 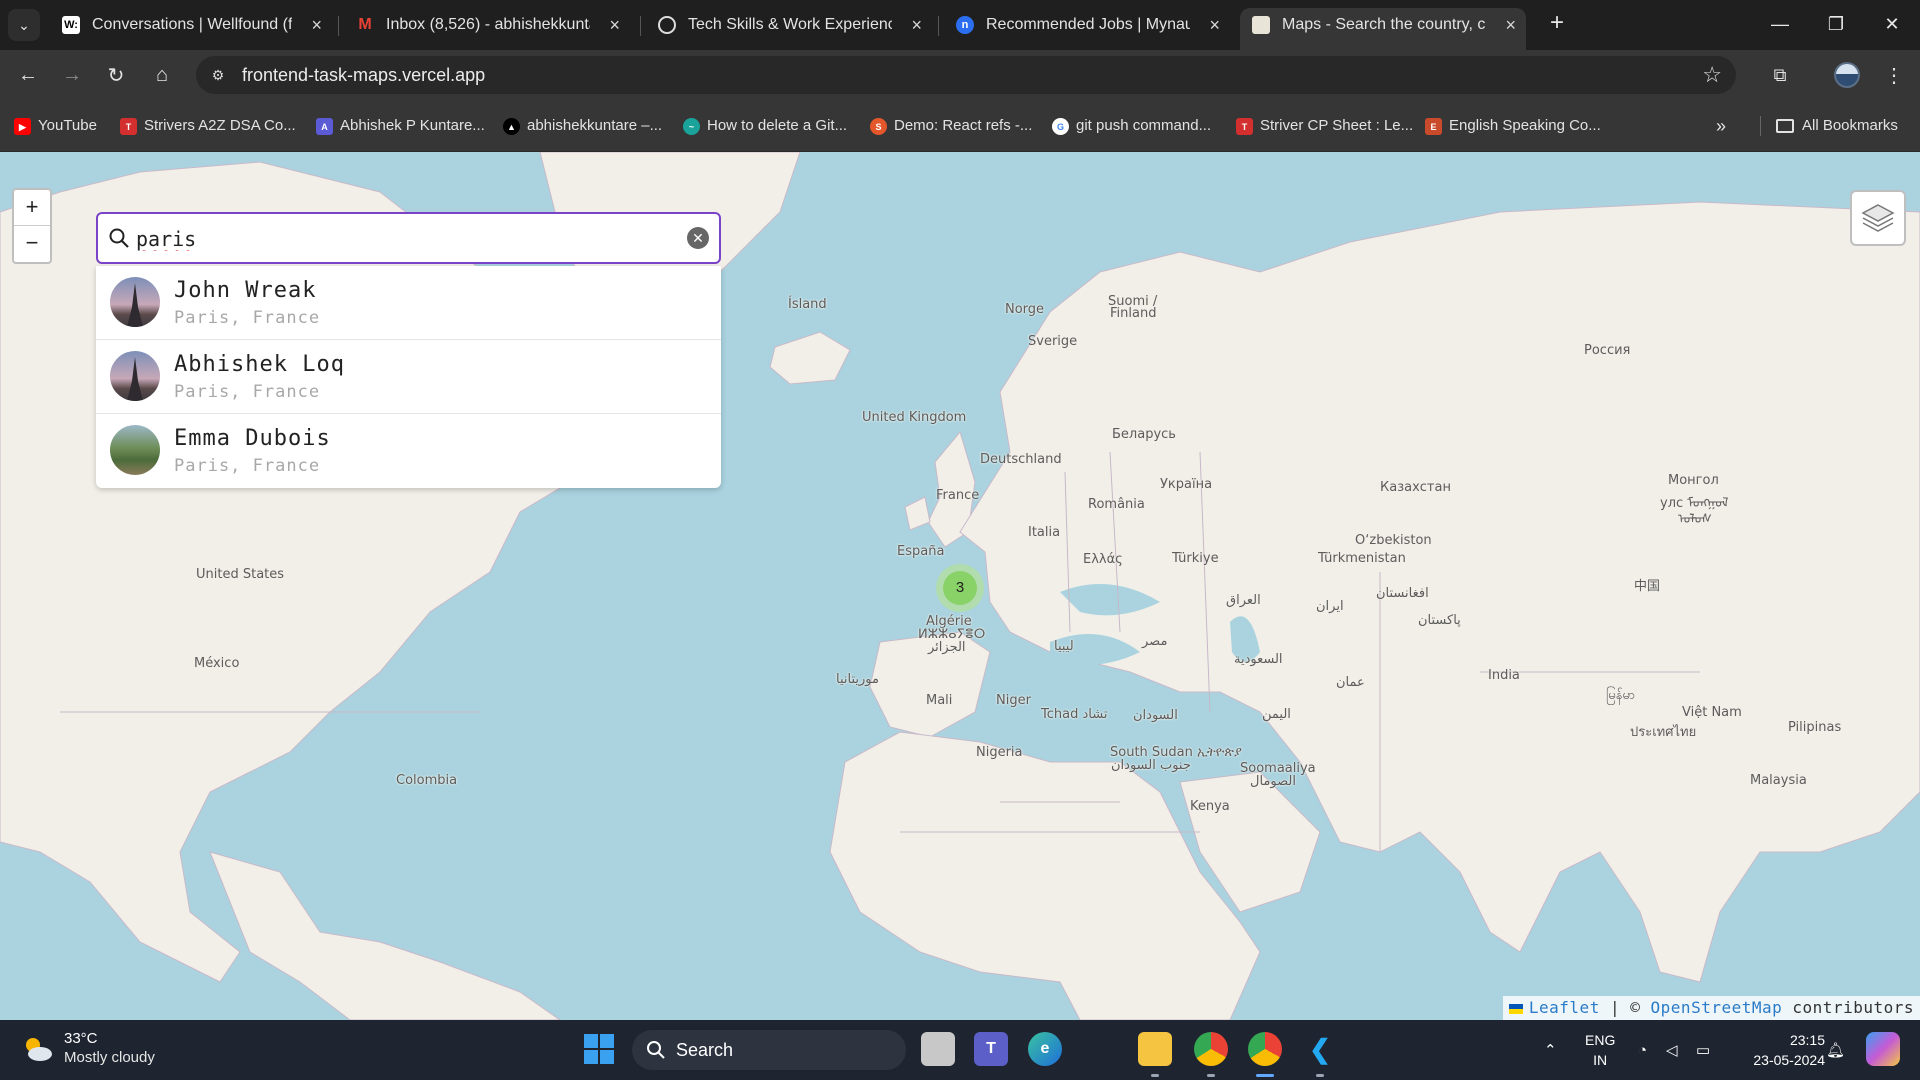 I want to click on gmail-icon: M, so click(x=365, y=24).